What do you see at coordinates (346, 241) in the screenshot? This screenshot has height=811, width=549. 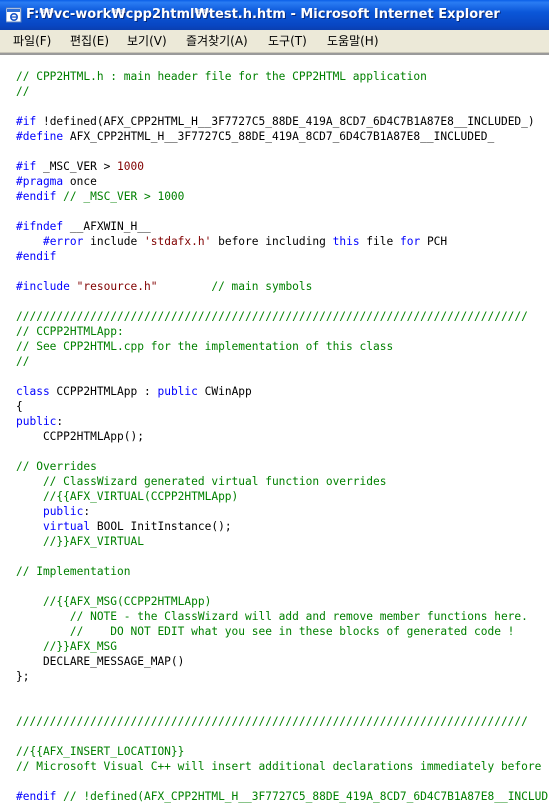 I see `code-token-kw: this` at bounding box center [346, 241].